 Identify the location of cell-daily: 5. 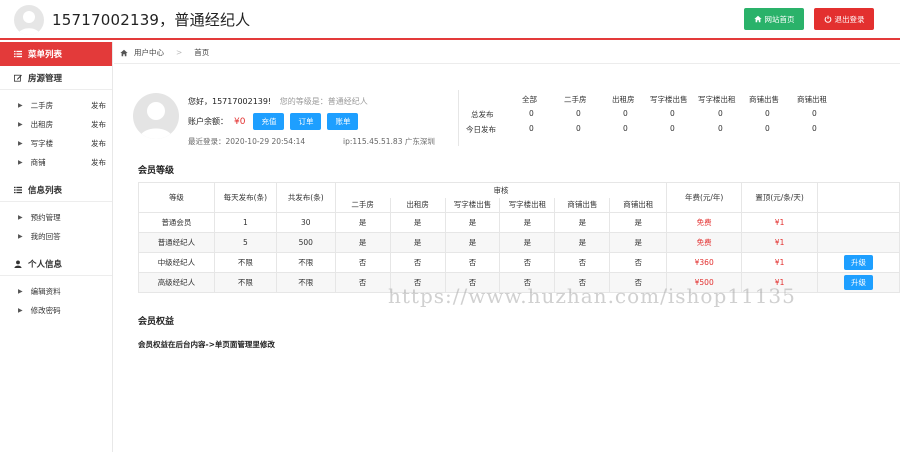
(245, 242).